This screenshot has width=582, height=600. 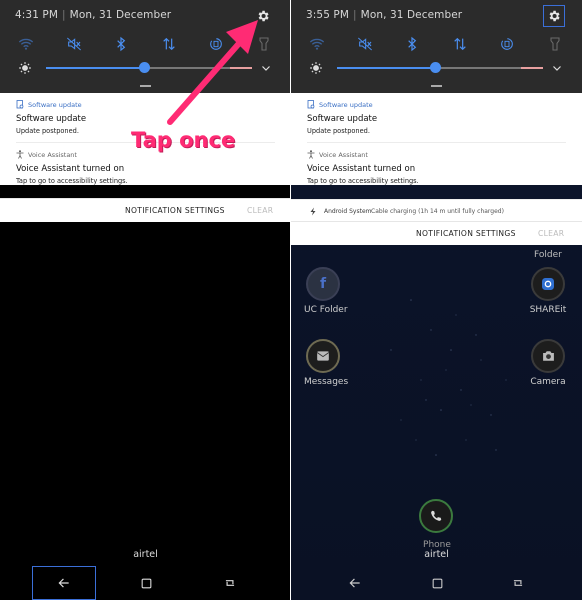 I want to click on annotation-arrow, so click(x=212, y=72).